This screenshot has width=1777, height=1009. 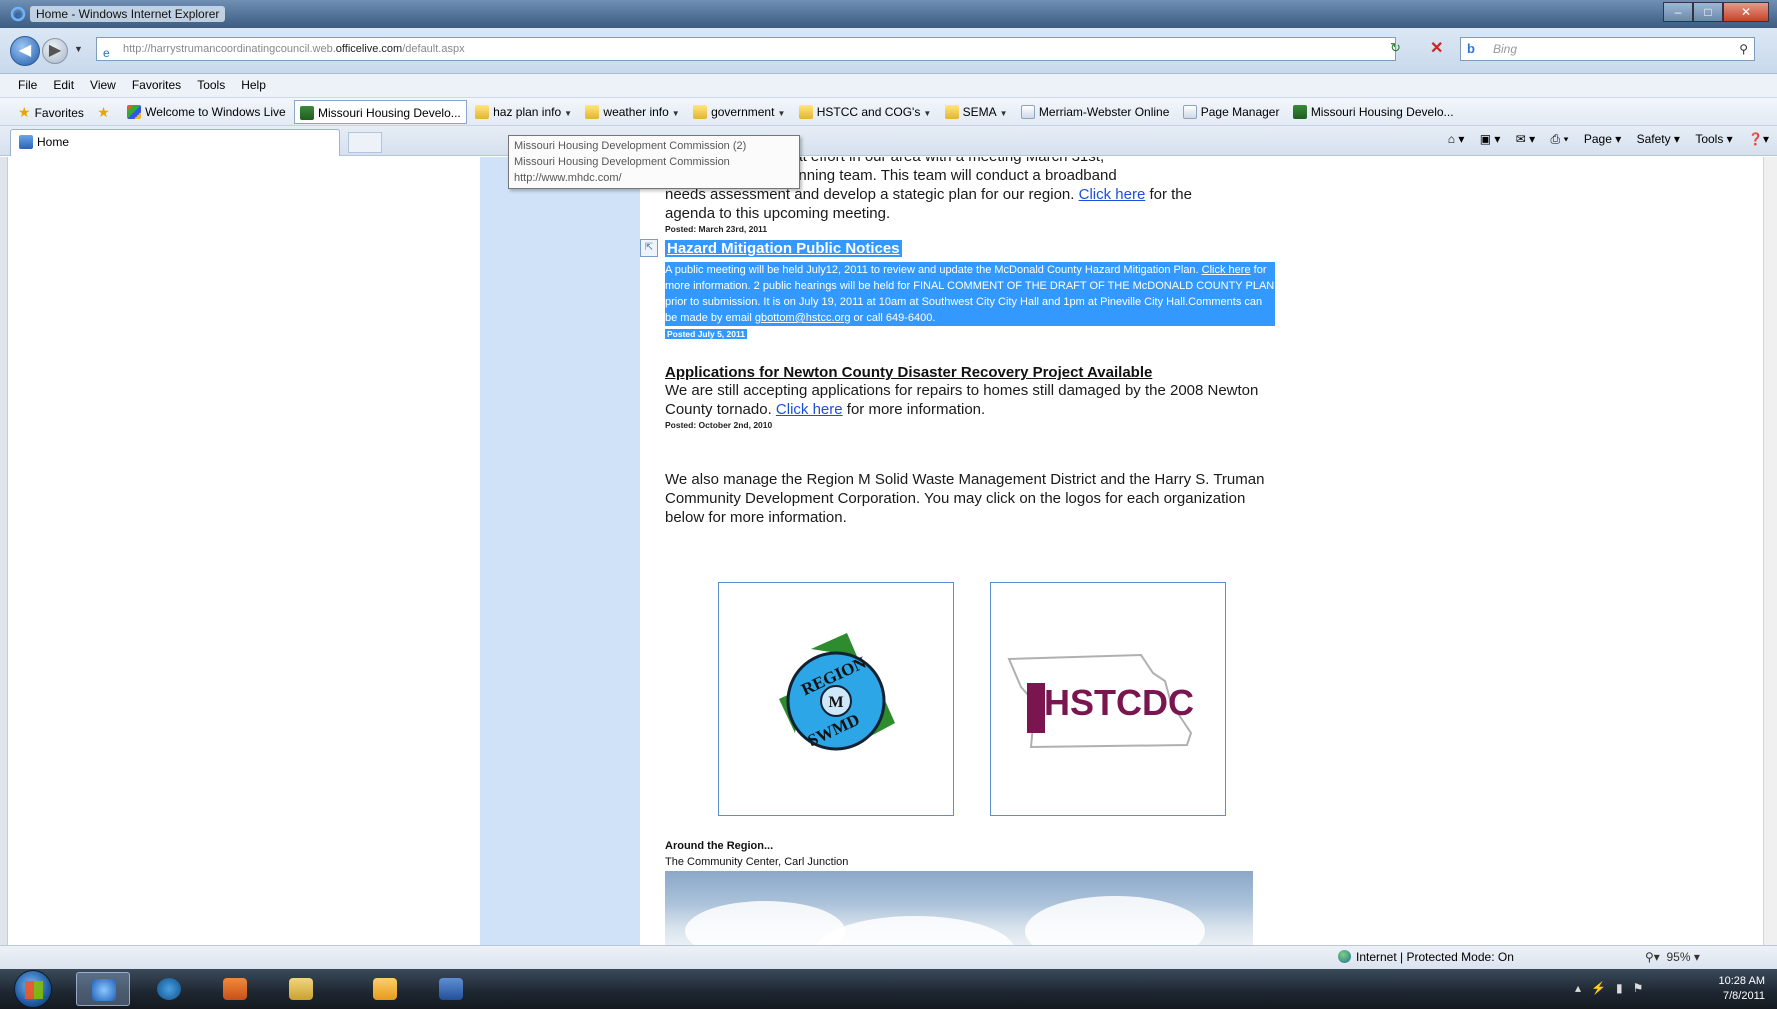 I want to click on ie-page-icon, so click(x=26, y=142).